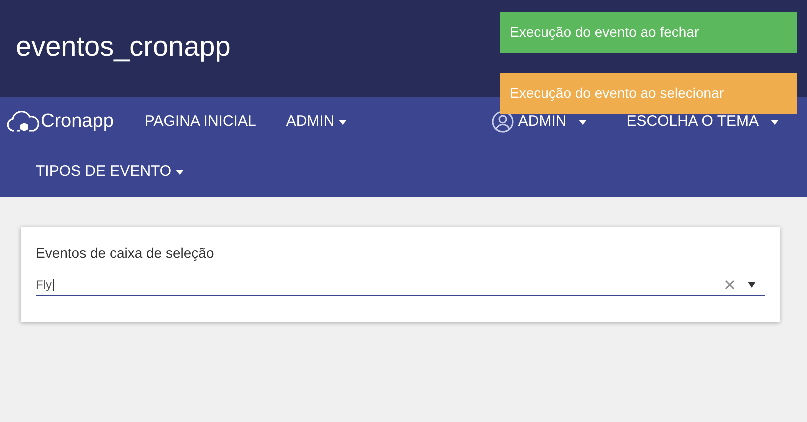 The height and width of the screenshot is (422, 807). I want to click on dropdown-arrow-icon, so click(752, 285).